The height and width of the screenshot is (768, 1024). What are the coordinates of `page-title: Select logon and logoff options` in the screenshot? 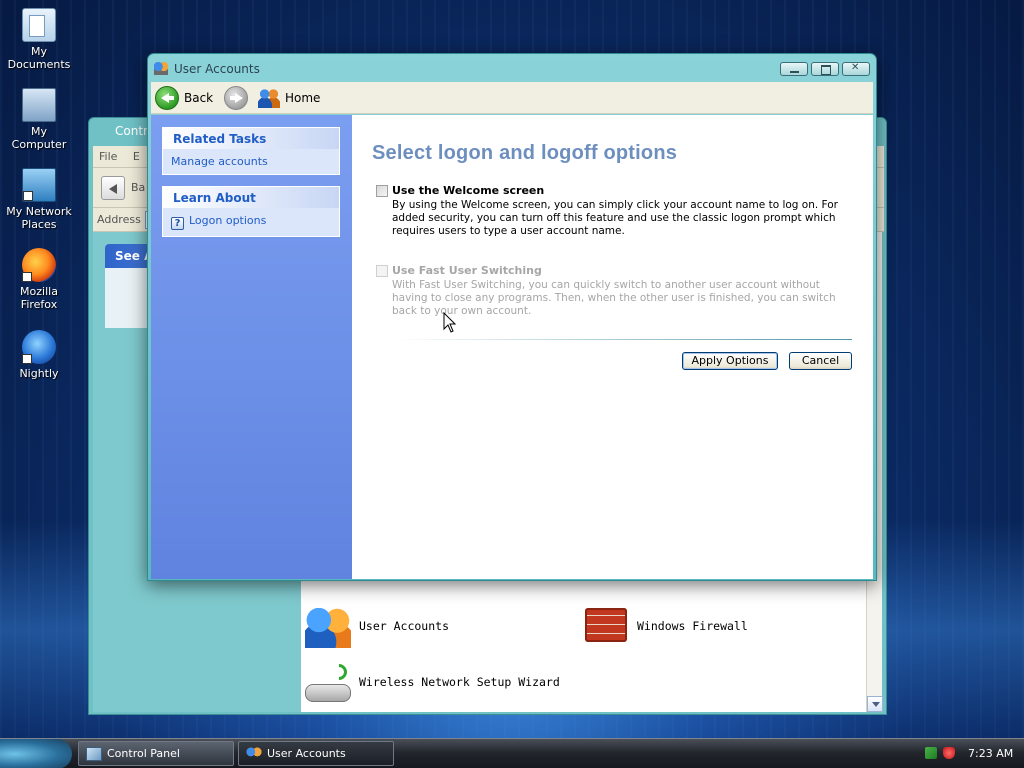 It's located at (525, 153).